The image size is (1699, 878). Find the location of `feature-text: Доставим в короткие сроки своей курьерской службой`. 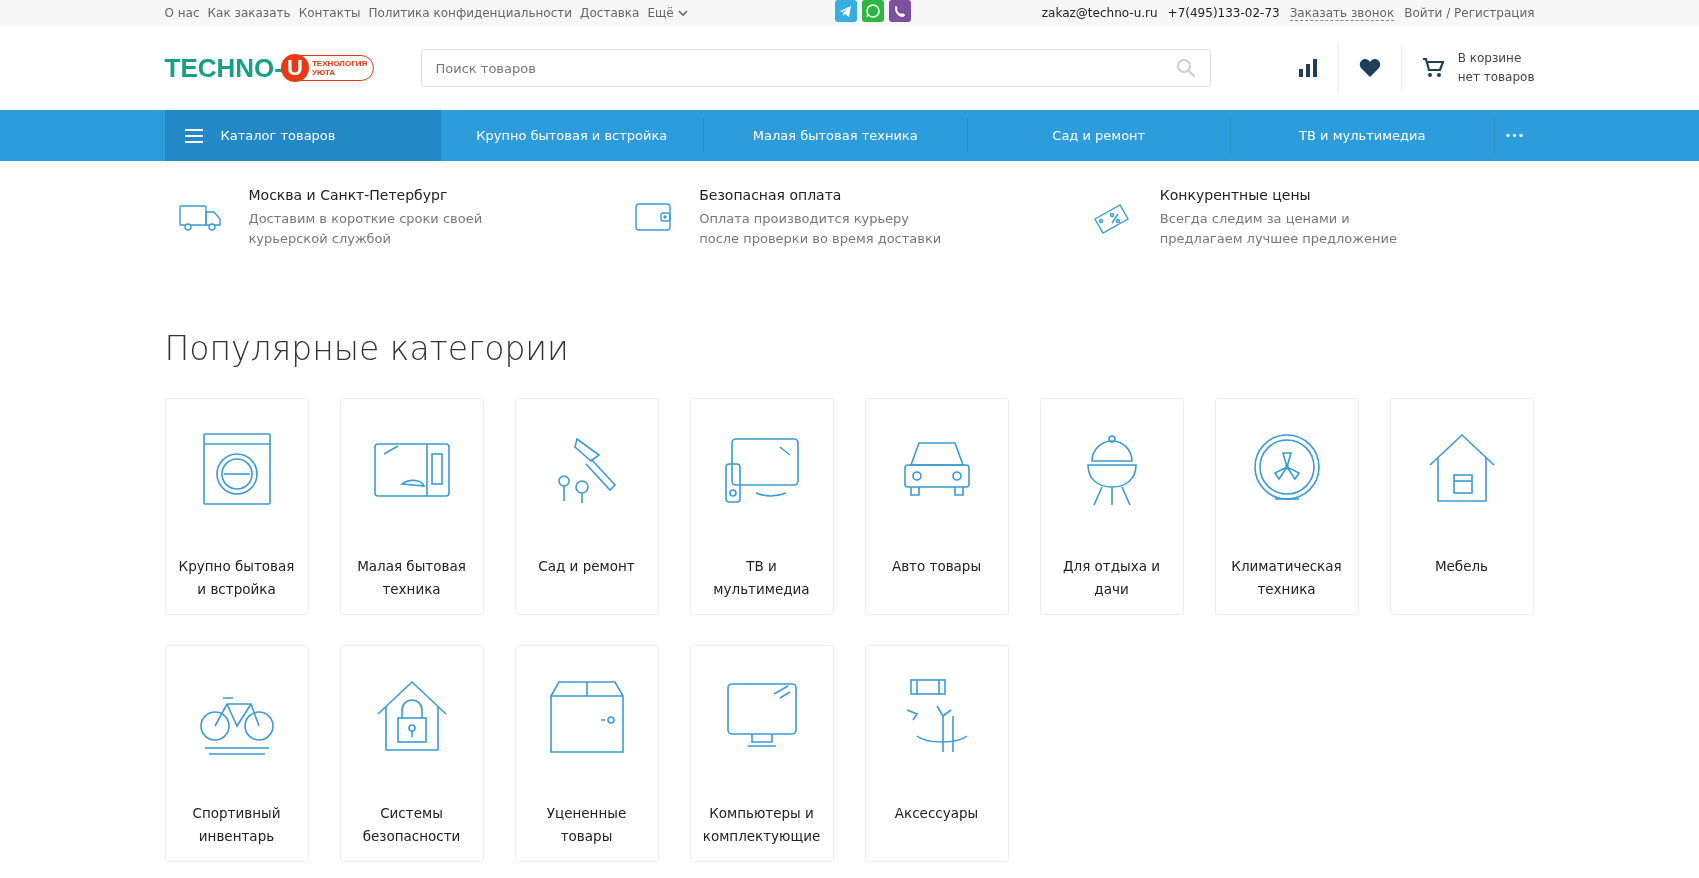

feature-text: Доставим в короткие сроки своей курьерской службой is located at coordinates (366, 229).